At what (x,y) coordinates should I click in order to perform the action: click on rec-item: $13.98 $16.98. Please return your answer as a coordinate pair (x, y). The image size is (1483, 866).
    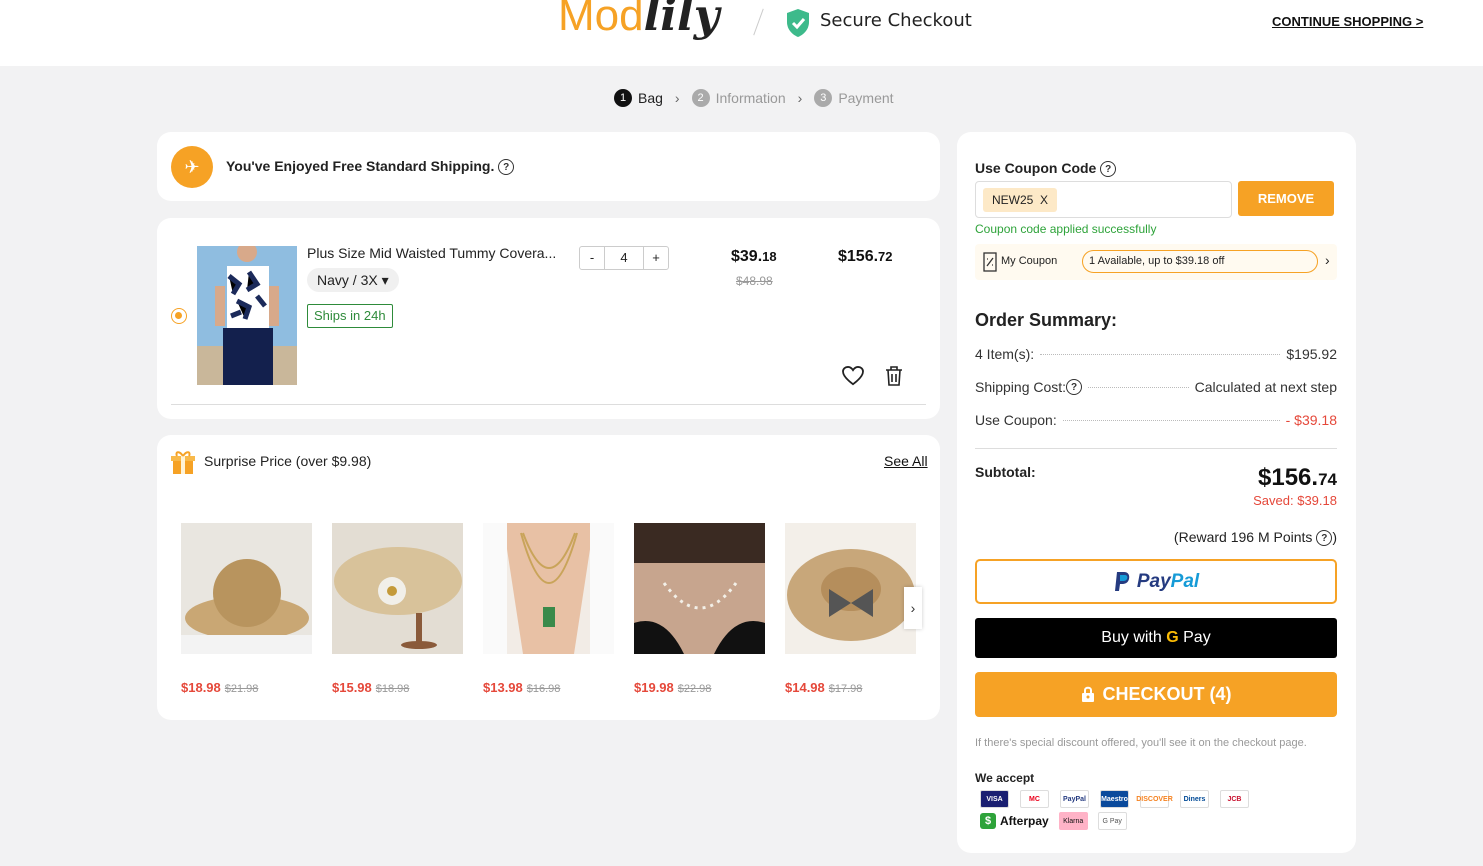
    Looking at the image, I should click on (548, 609).